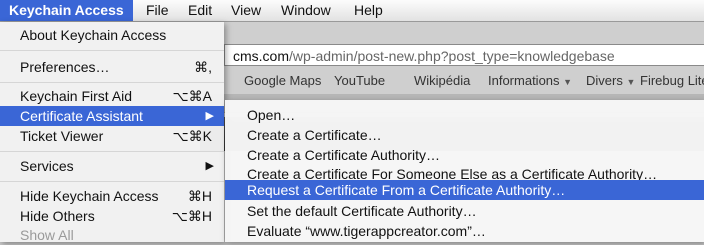 This screenshot has width=704, height=245. What do you see at coordinates (47, 166) in the screenshot?
I see `menu-item-services-label: Services` at bounding box center [47, 166].